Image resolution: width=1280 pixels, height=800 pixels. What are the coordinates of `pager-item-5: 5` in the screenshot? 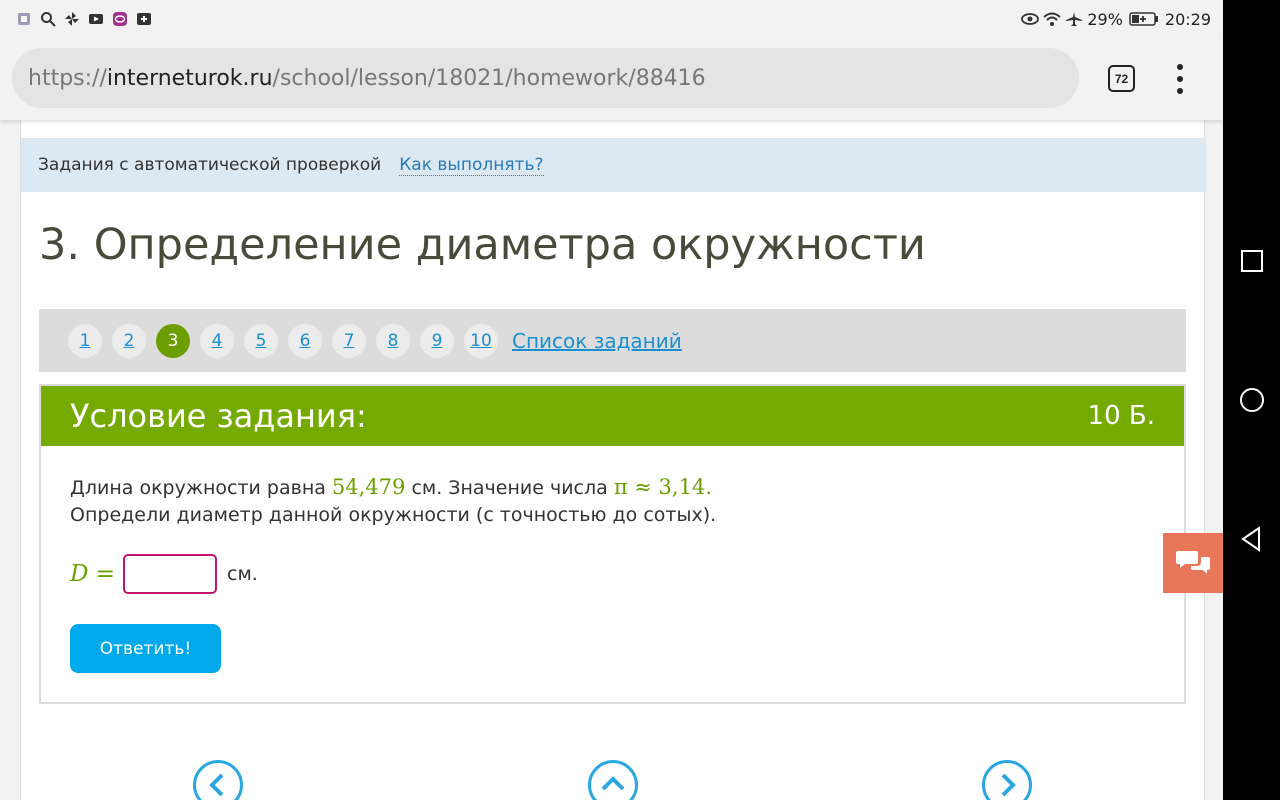 It's located at (261, 340).